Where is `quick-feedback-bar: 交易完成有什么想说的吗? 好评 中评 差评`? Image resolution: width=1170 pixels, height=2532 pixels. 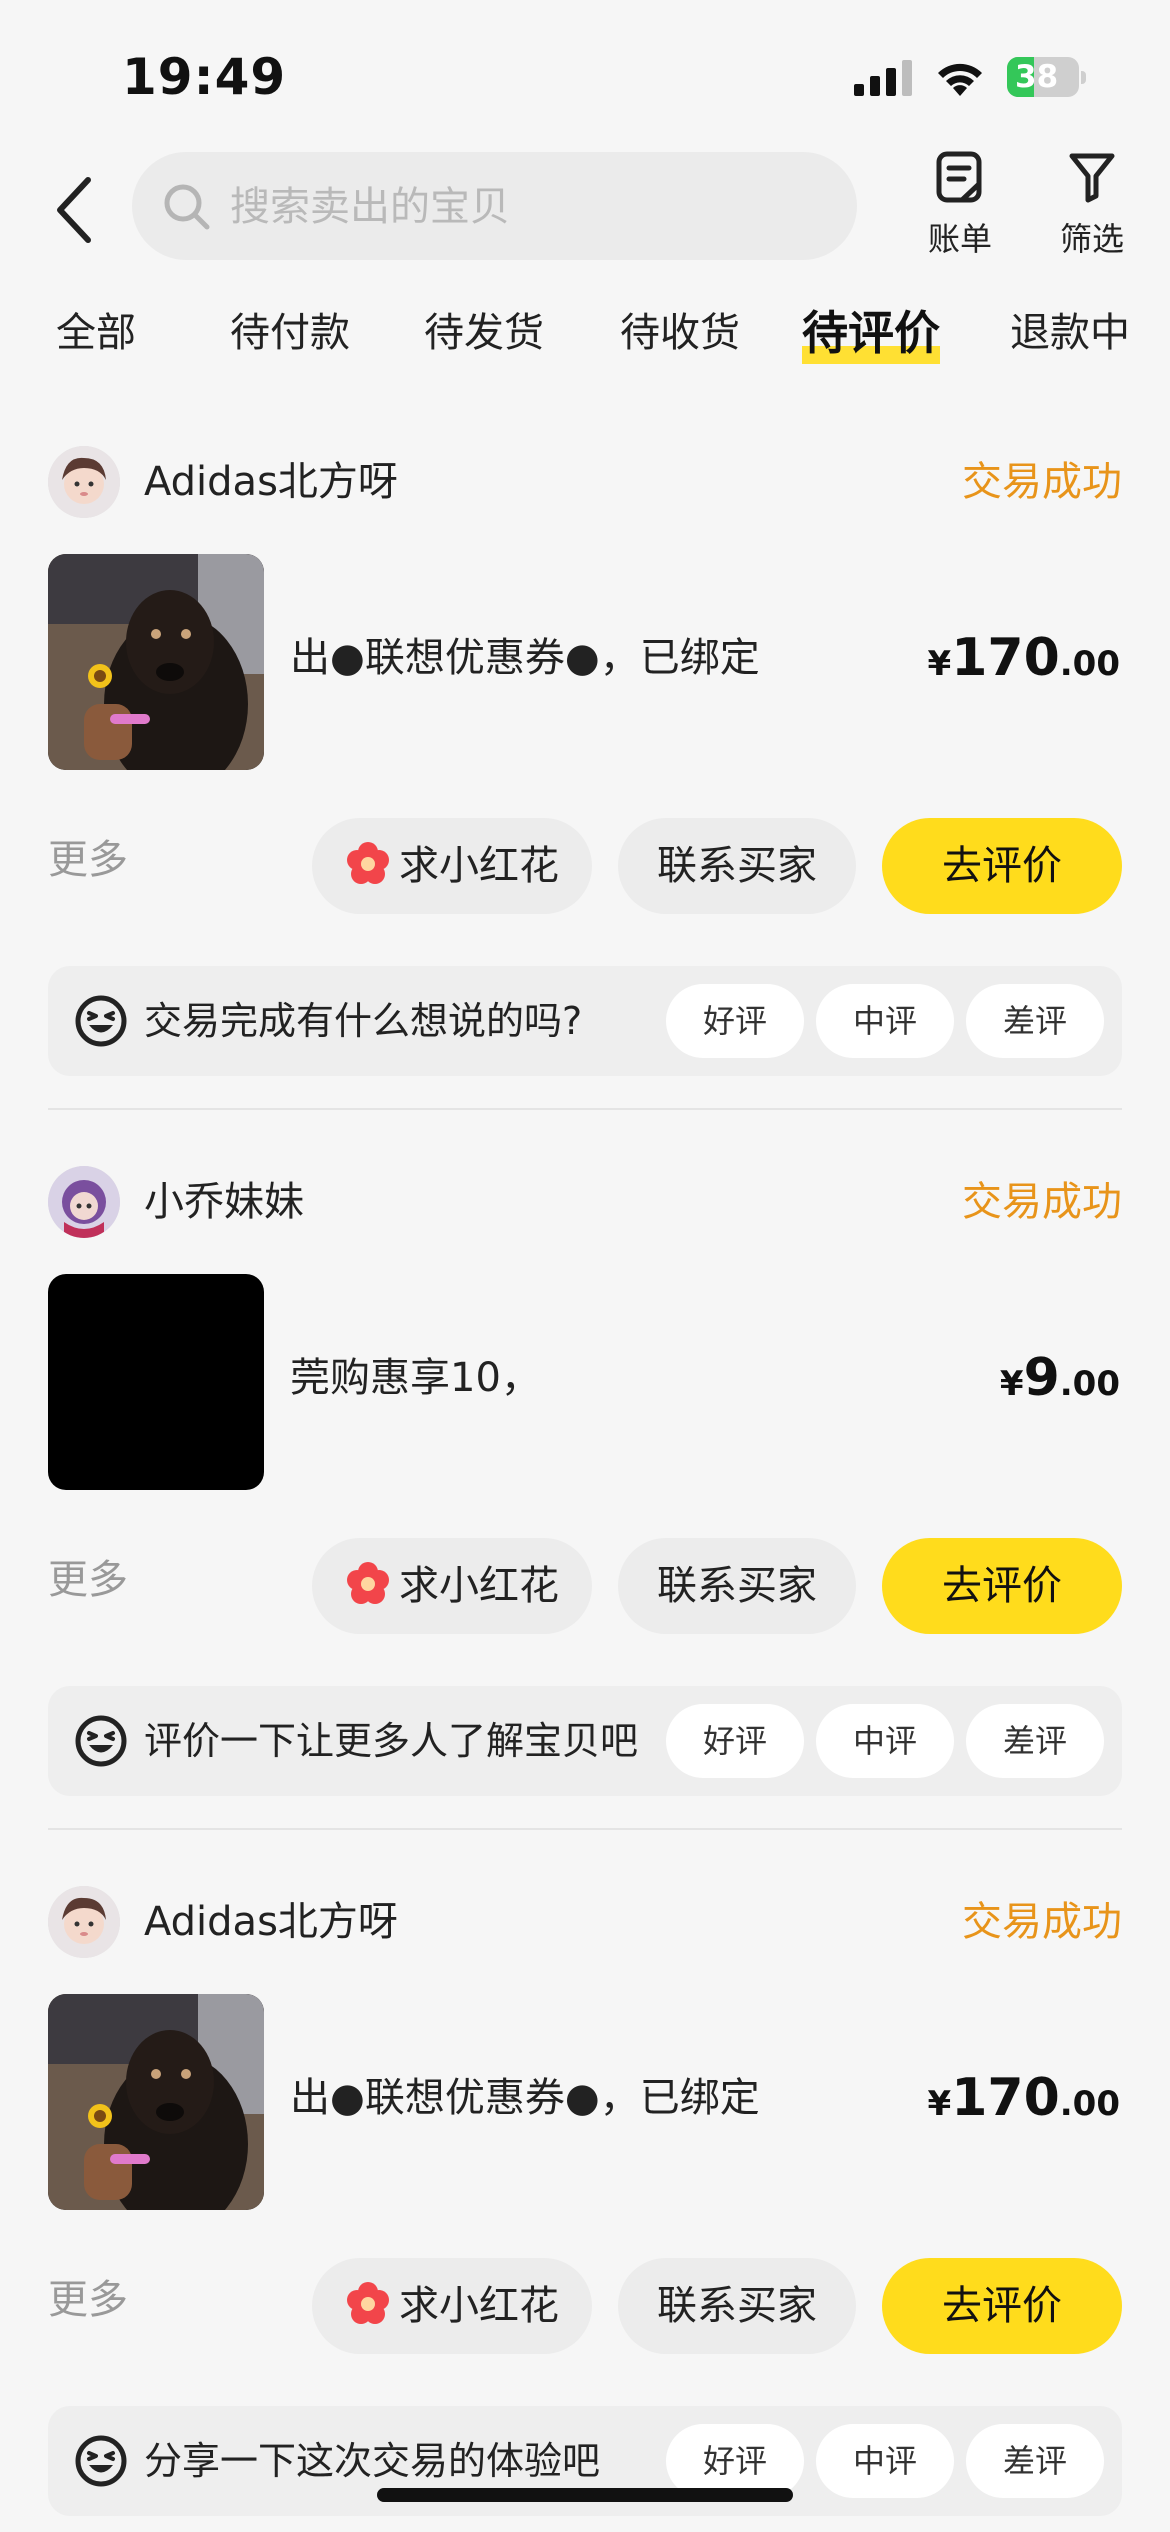
quick-feedback-bar: 交易完成有什么想说的吗? 好评 中评 差评 is located at coordinates (585, 1021).